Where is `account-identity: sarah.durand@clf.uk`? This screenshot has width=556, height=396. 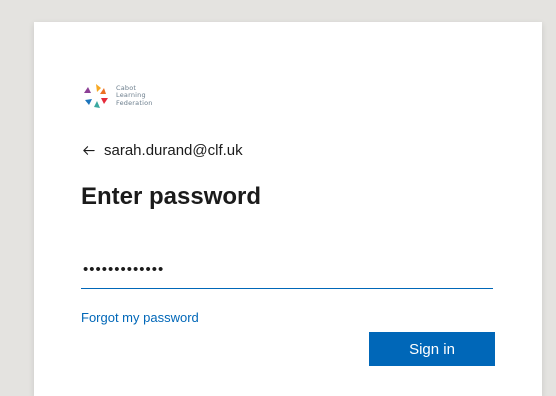 account-identity: sarah.durand@clf.uk is located at coordinates (162, 150).